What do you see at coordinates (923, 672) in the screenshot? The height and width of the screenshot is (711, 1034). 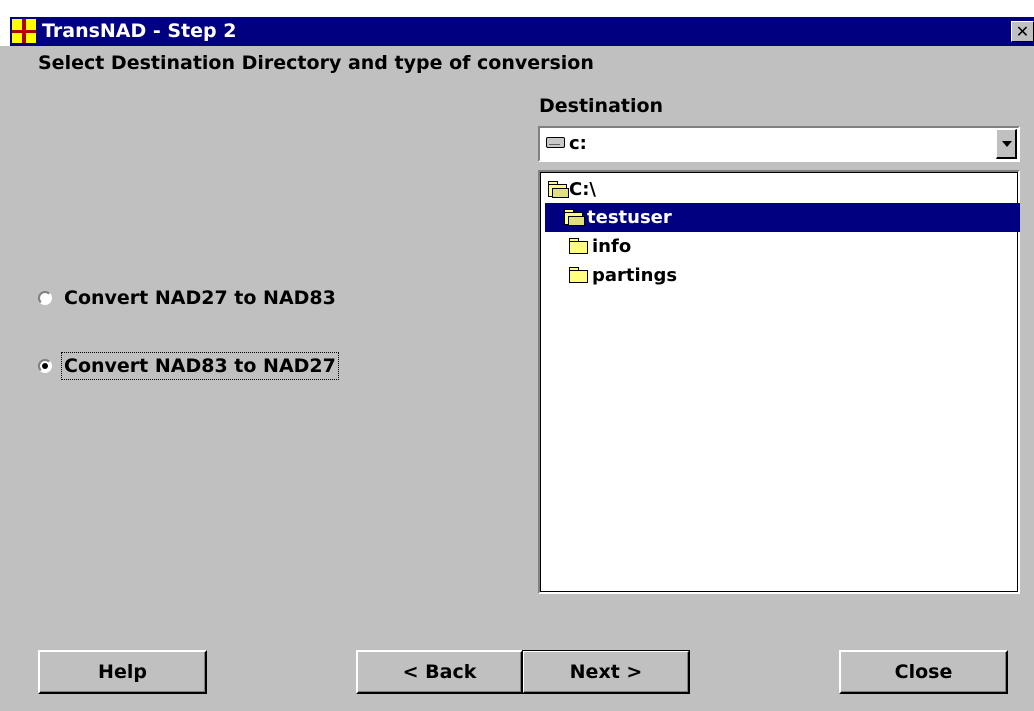 I see `close-button: Close` at bounding box center [923, 672].